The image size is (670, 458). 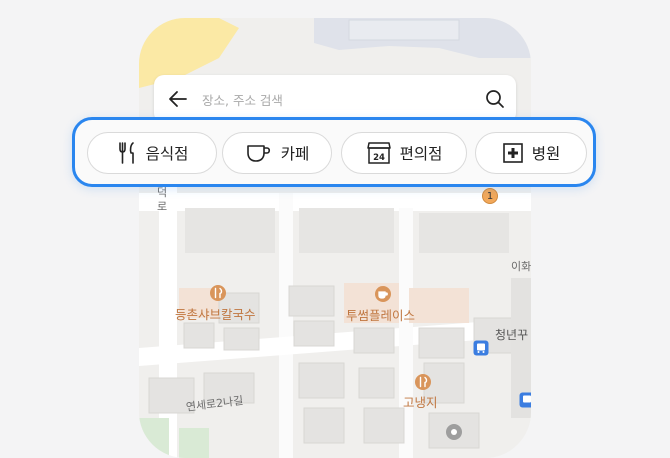 What do you see at coordinates (126, 153) in the screenshot?
I see `fork-knife-icon` at bounding box center [126, 153].